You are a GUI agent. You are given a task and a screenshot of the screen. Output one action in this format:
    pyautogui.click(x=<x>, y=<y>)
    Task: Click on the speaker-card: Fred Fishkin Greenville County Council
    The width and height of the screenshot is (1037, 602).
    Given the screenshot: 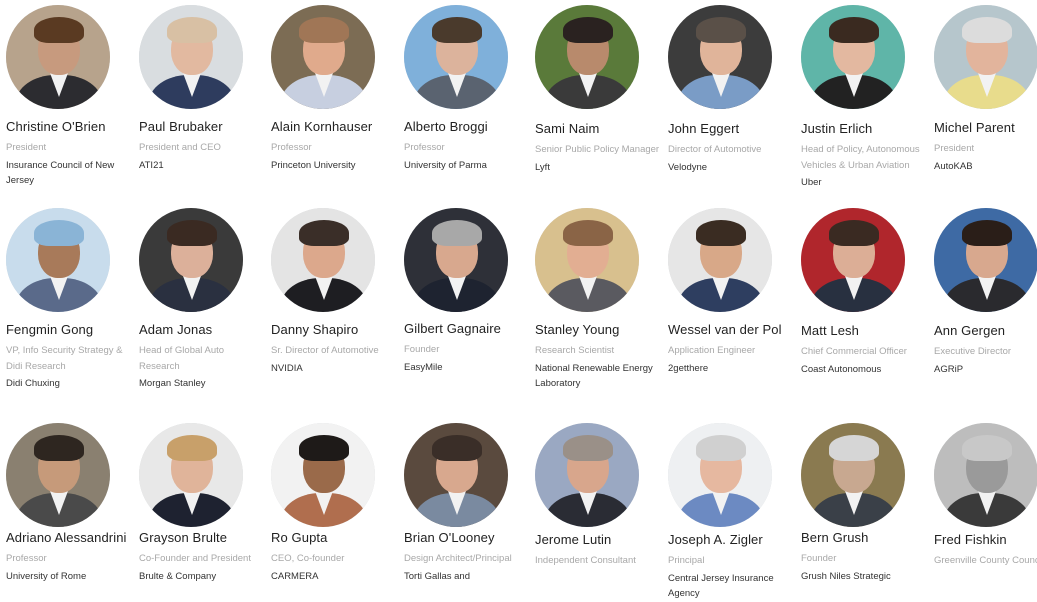 What is the action you would take?
    pyautogui.click(x=985, y=497)
    